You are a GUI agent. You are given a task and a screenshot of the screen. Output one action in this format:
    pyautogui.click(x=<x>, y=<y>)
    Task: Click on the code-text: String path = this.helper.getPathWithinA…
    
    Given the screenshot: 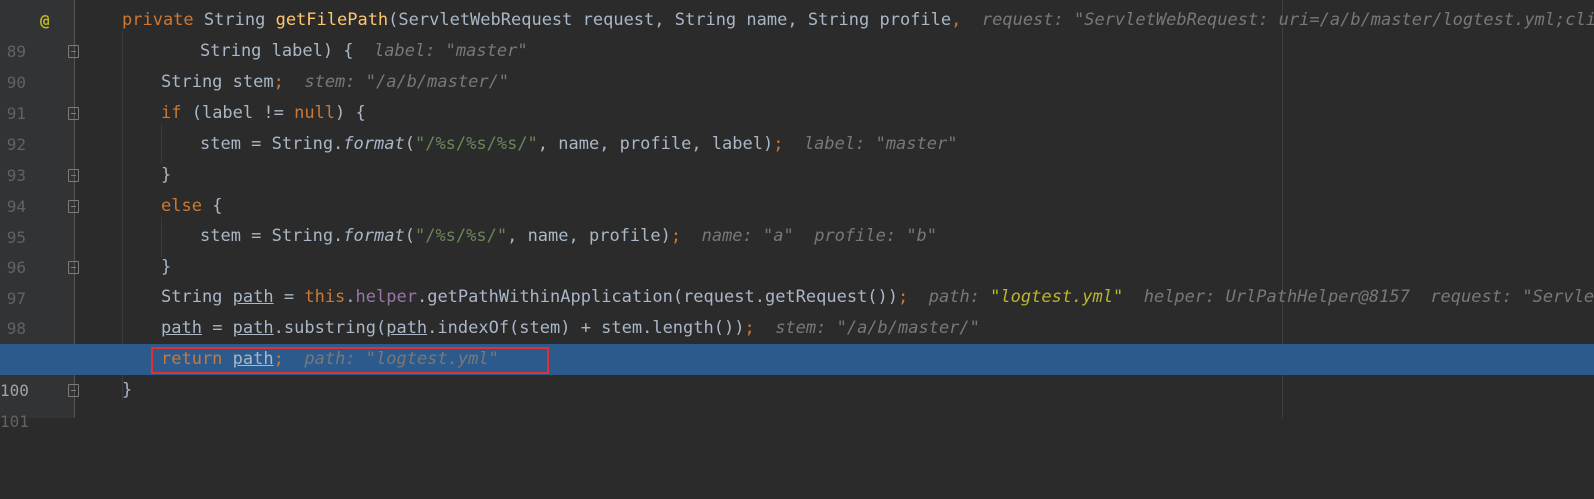 What is the action you would take?
    pyautogui.click(x=877, y=297)
    